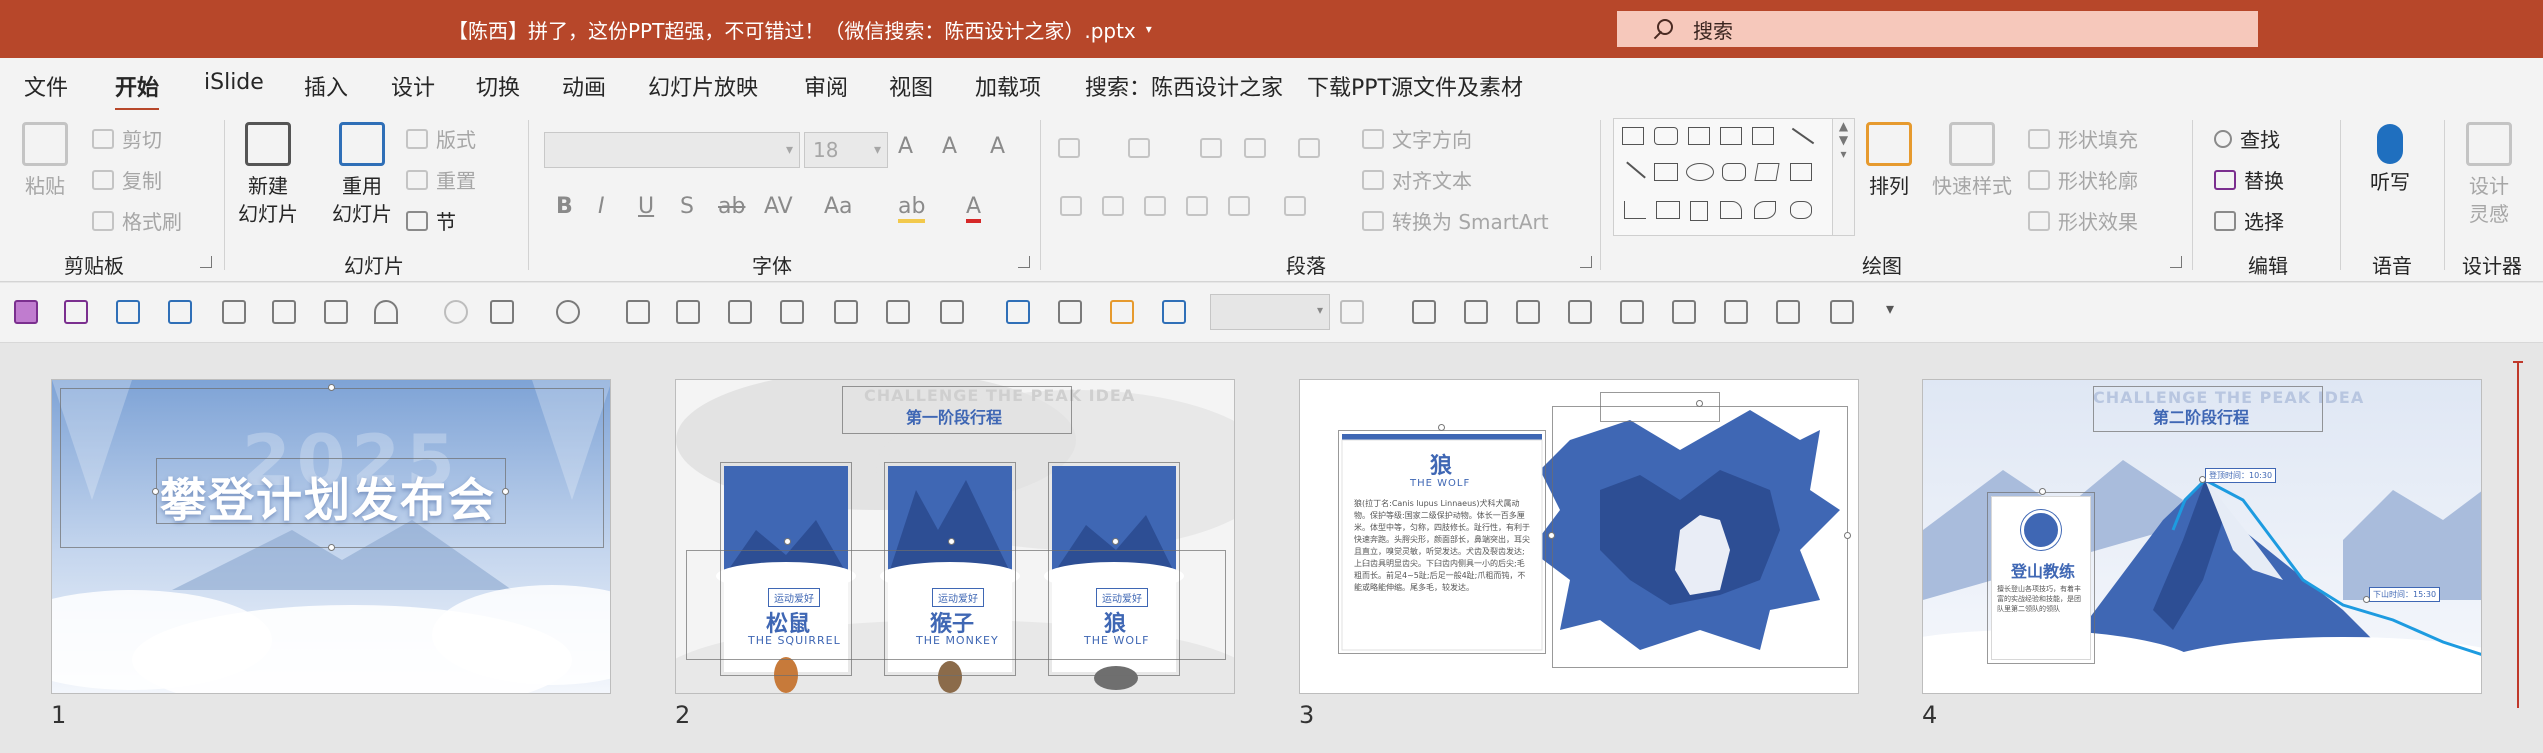 Image resolution: width=2543 pixels, height=753 pixels. Describe the element at coordinates (1734, 172) in the screenshot. I see `rounded-rect-shape-icon` at that location.